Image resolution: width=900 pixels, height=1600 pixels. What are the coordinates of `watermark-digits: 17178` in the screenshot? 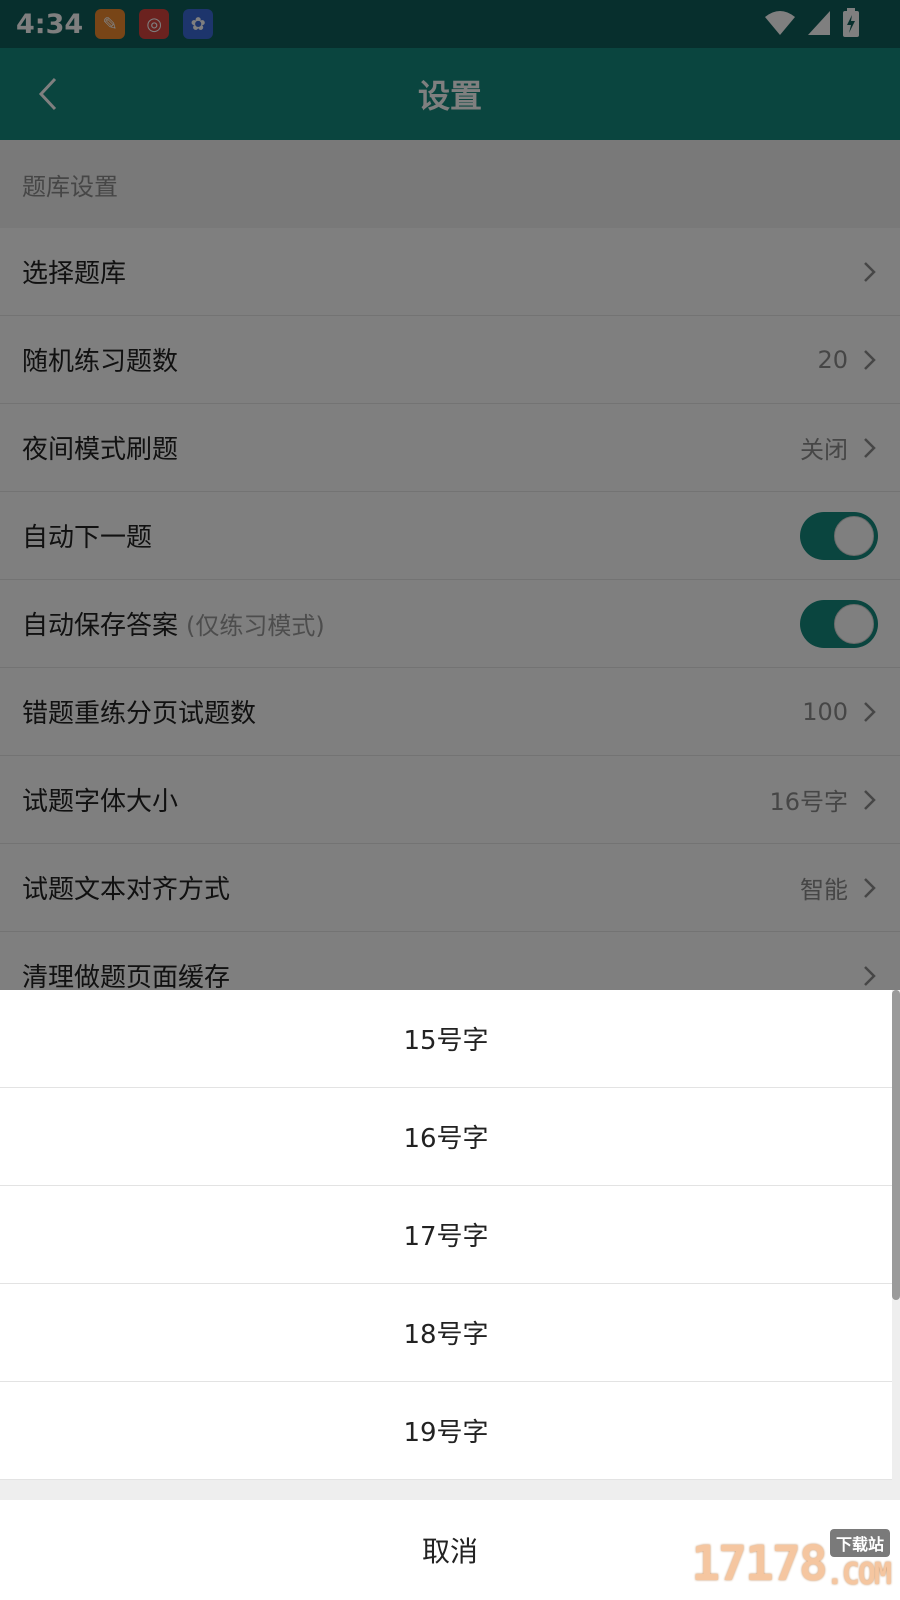 It's located at (759, 1564).